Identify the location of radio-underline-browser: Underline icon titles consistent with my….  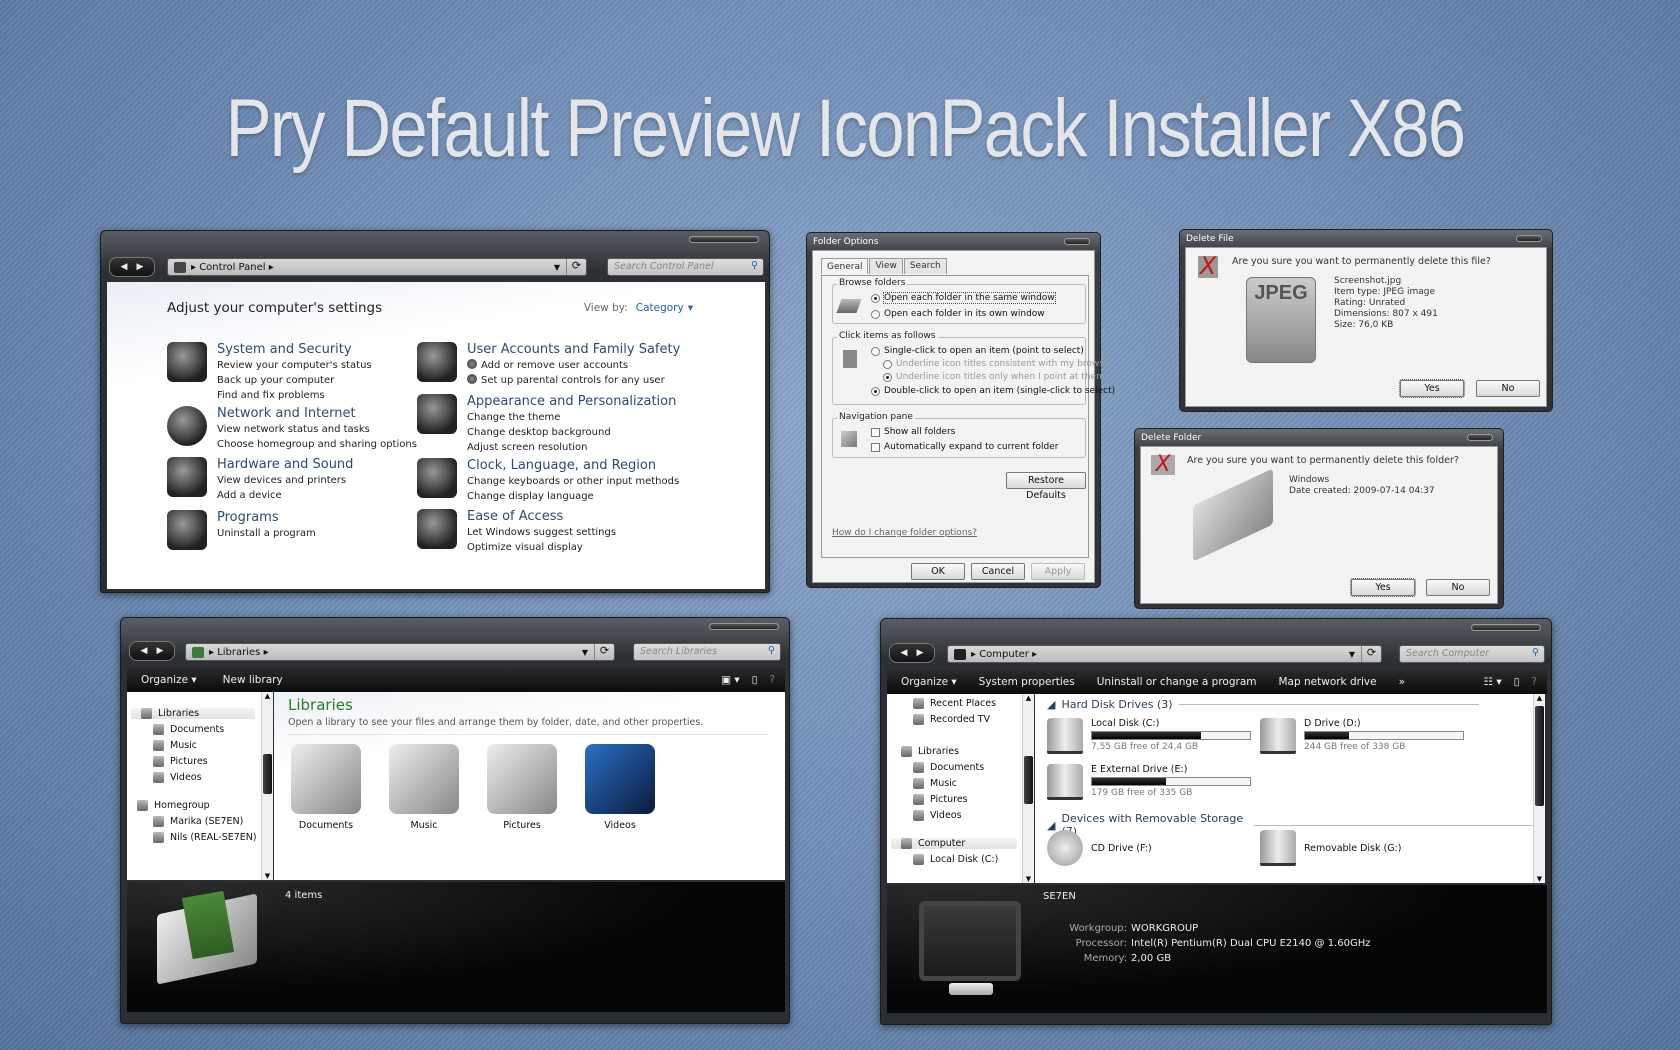
(998, 364).